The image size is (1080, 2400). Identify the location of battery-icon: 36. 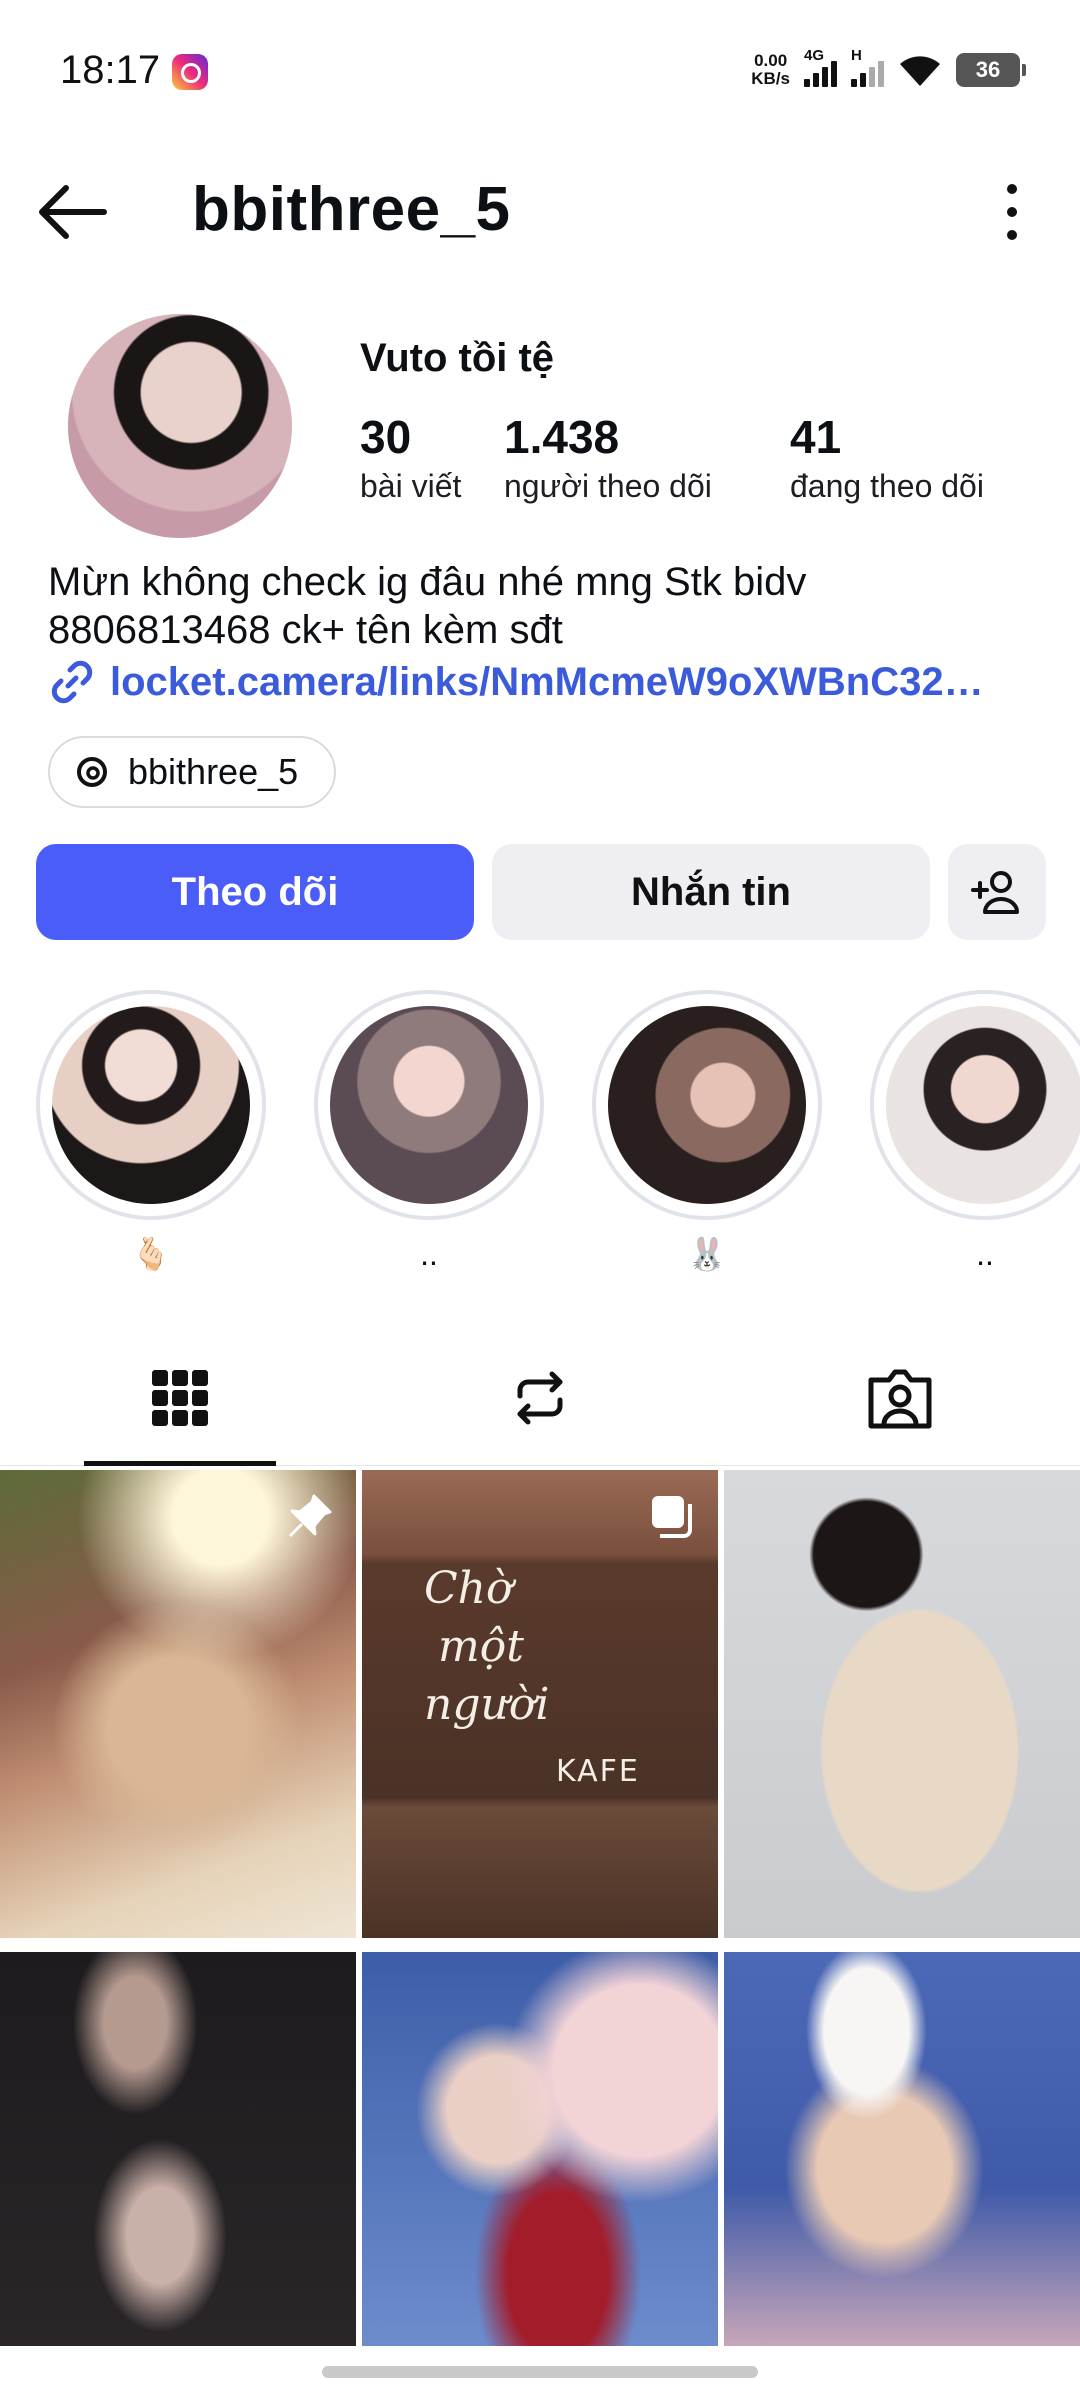
(991, 70).